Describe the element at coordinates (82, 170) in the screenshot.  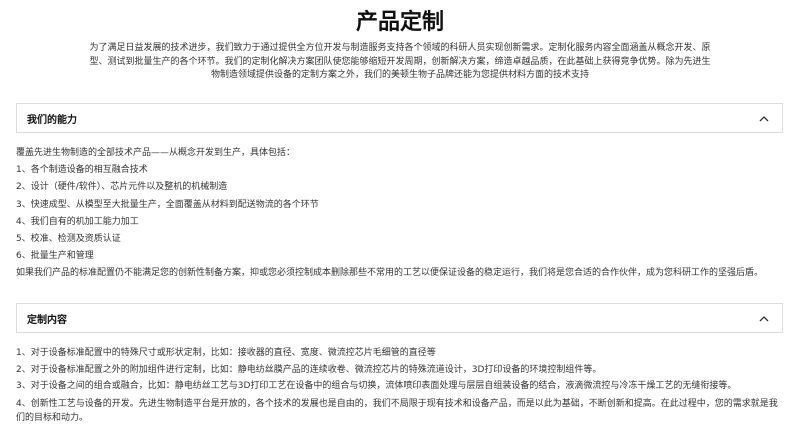
I see `list-item: 1、各个制造设备的相互融合技术` at that location.